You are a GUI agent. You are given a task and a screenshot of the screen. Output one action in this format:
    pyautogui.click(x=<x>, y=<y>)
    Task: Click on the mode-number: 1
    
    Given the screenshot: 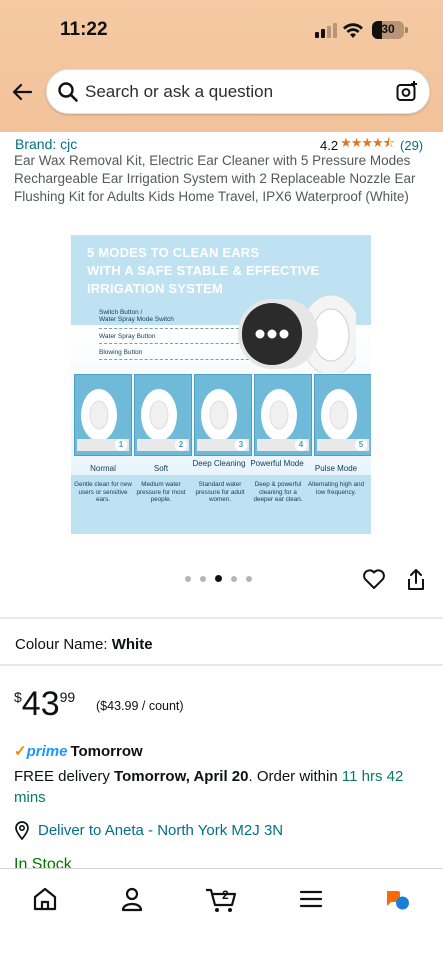 What is the action you would take?
    pyautogui.click(x=121, y=445)
    